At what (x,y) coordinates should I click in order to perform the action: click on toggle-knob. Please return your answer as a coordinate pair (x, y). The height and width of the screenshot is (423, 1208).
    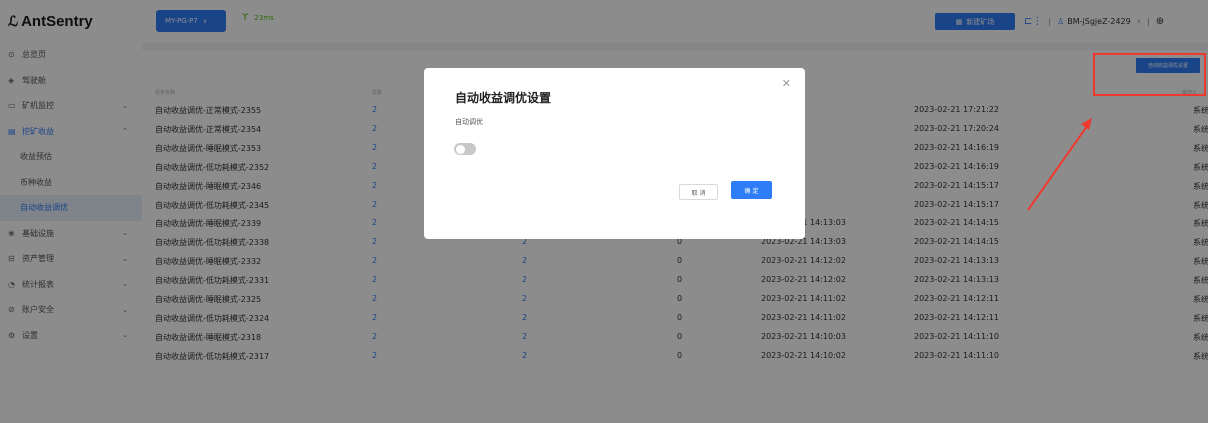
    Looking at the image, I should click on (460, 149).